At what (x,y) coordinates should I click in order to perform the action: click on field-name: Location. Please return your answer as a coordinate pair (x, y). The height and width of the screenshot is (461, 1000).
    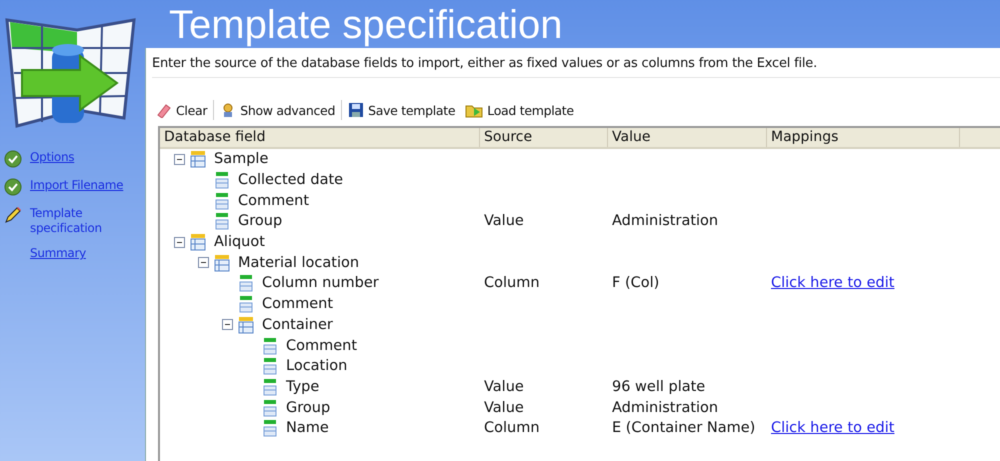
    Looking at the image, I should click on (317, 366).